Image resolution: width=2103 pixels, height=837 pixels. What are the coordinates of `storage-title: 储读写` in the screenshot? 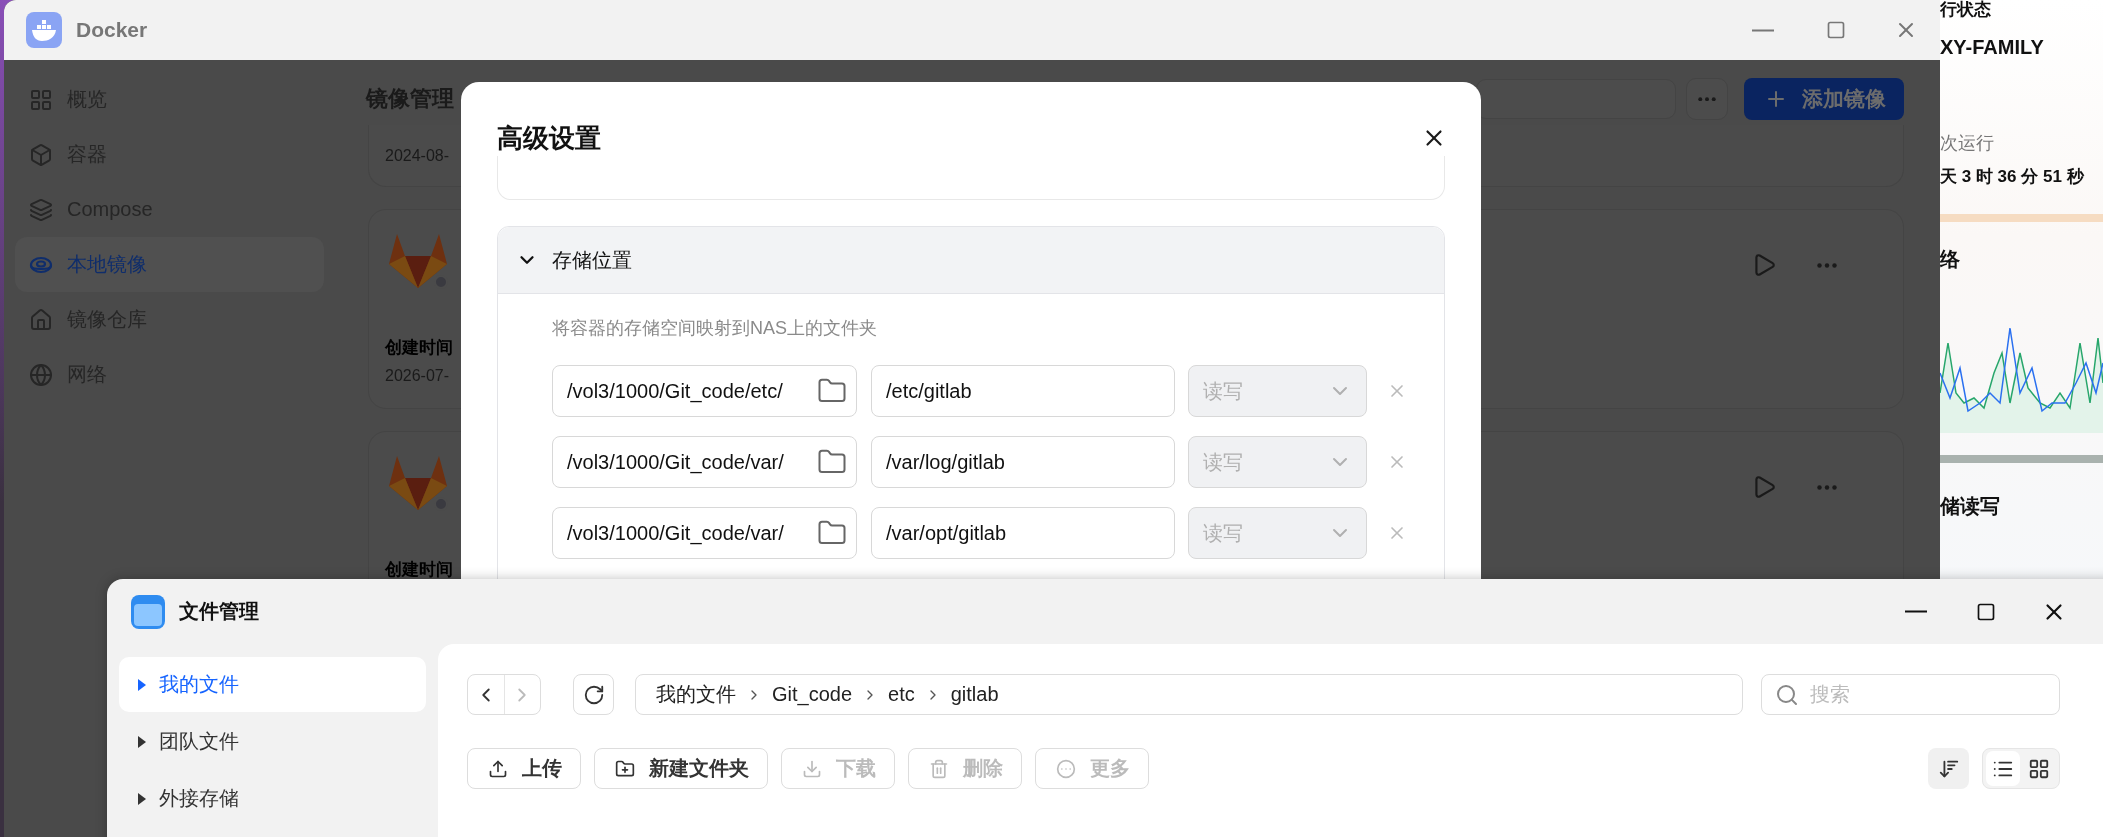 It's located at (1970, 506).